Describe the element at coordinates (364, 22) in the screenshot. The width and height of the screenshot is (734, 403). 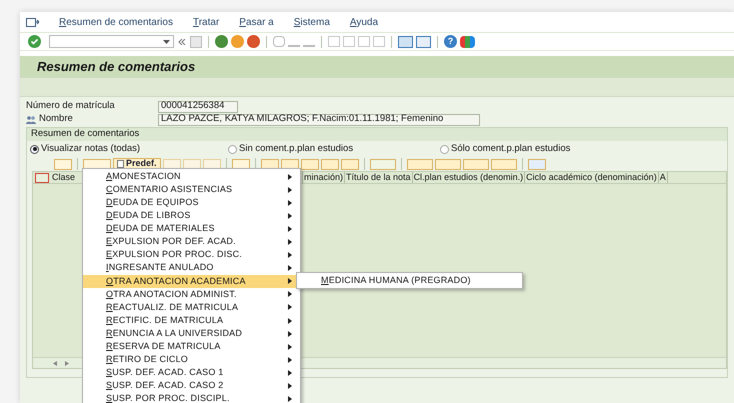
I see `menu-item: Ayuda` at that location.